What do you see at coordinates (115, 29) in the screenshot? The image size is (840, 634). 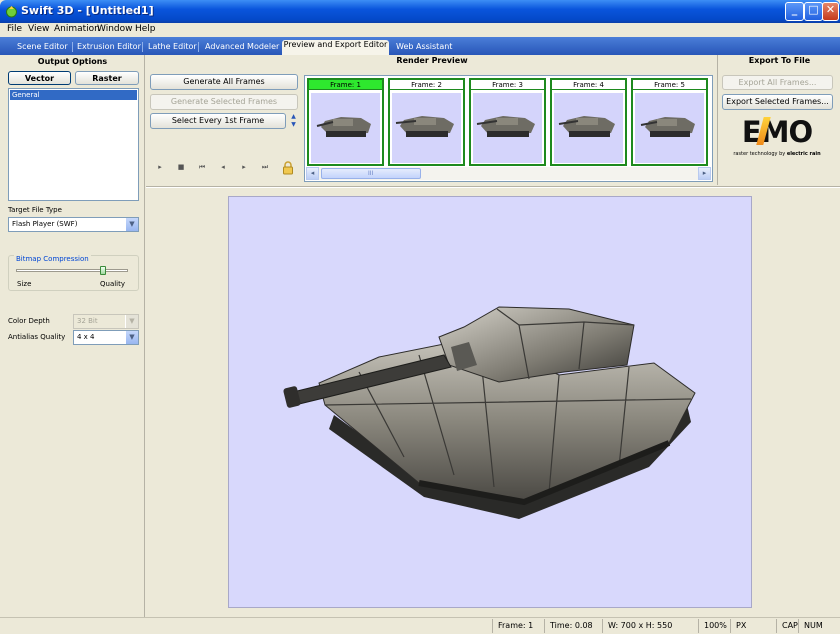 I see `menu-window: Window` at bounding box center [115, 29].